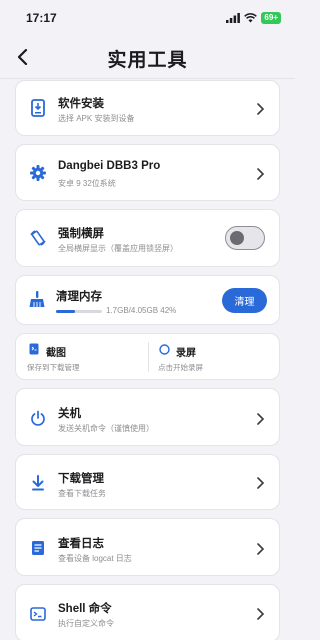 This screenshot has height=640, width=320. Describe the element at coordinates (147, 547) in the screenshot. I see `logs-item: 查看日志 查看设备 logcat 日志` at that location.